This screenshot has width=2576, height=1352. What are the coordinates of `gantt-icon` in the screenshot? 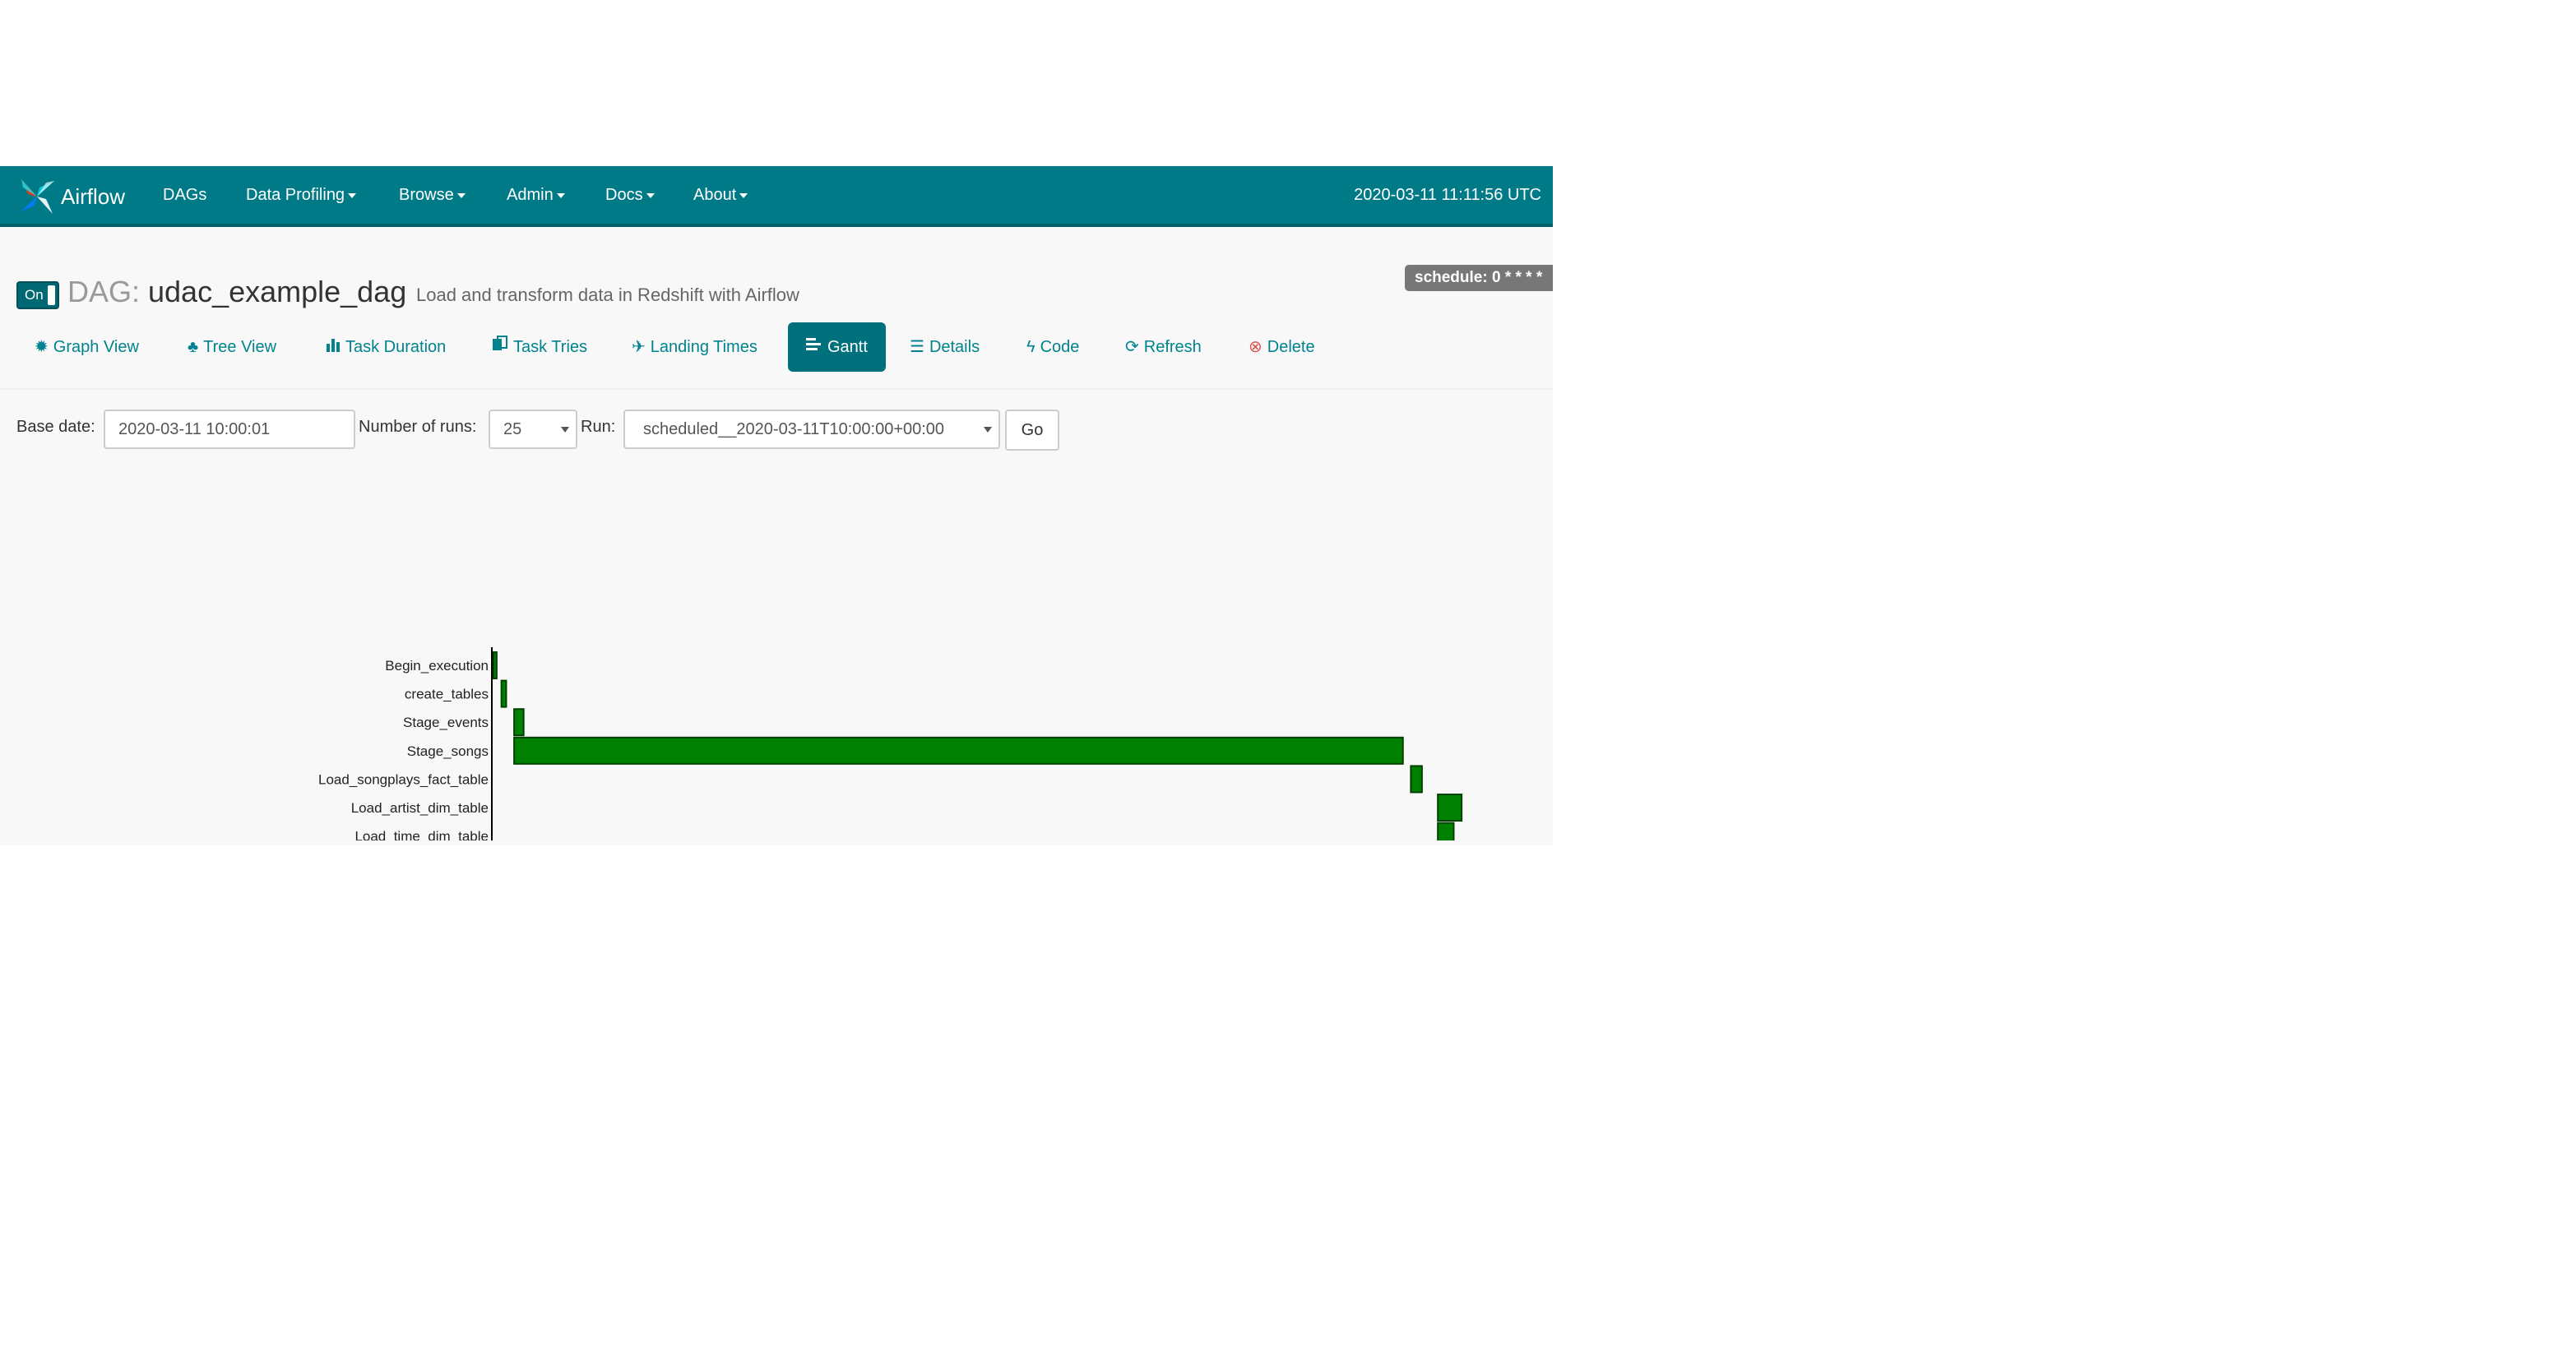 It's located at (814, 347).